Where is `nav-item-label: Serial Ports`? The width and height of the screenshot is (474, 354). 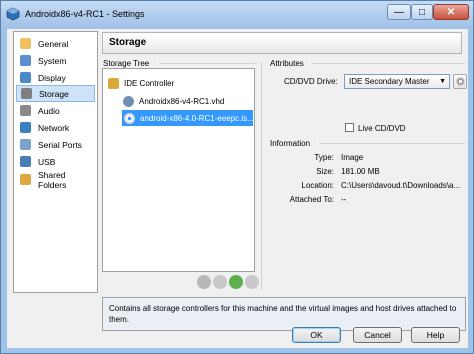
nav-item-label: Serial Ports is located at coordinates (60, 144).